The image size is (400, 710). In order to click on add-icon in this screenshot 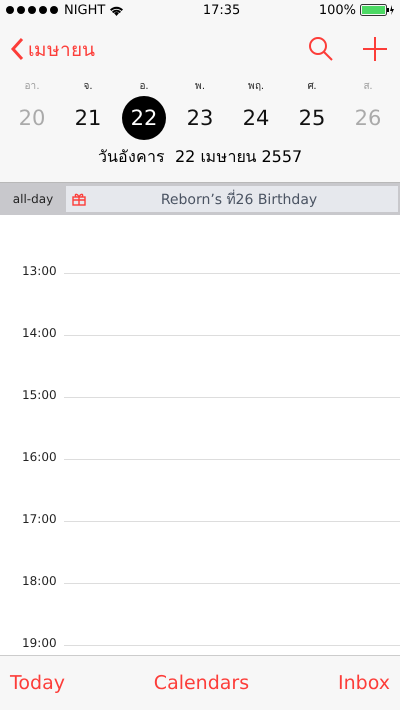, I will do `click(375, 49)`.